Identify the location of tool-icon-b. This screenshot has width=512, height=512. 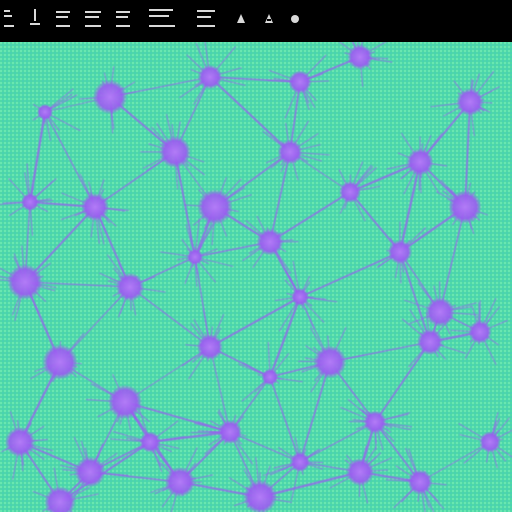
(269, 16).